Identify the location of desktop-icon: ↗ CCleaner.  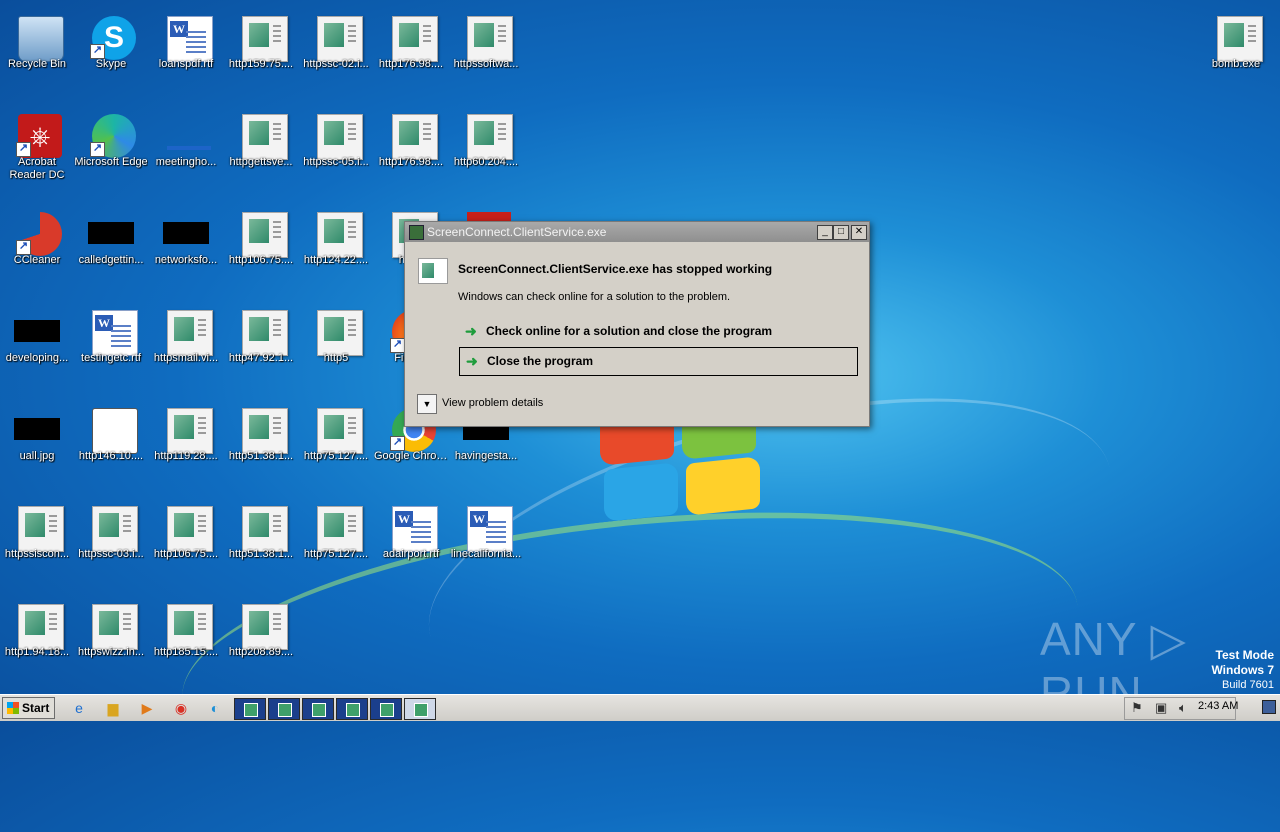
(37, 250).